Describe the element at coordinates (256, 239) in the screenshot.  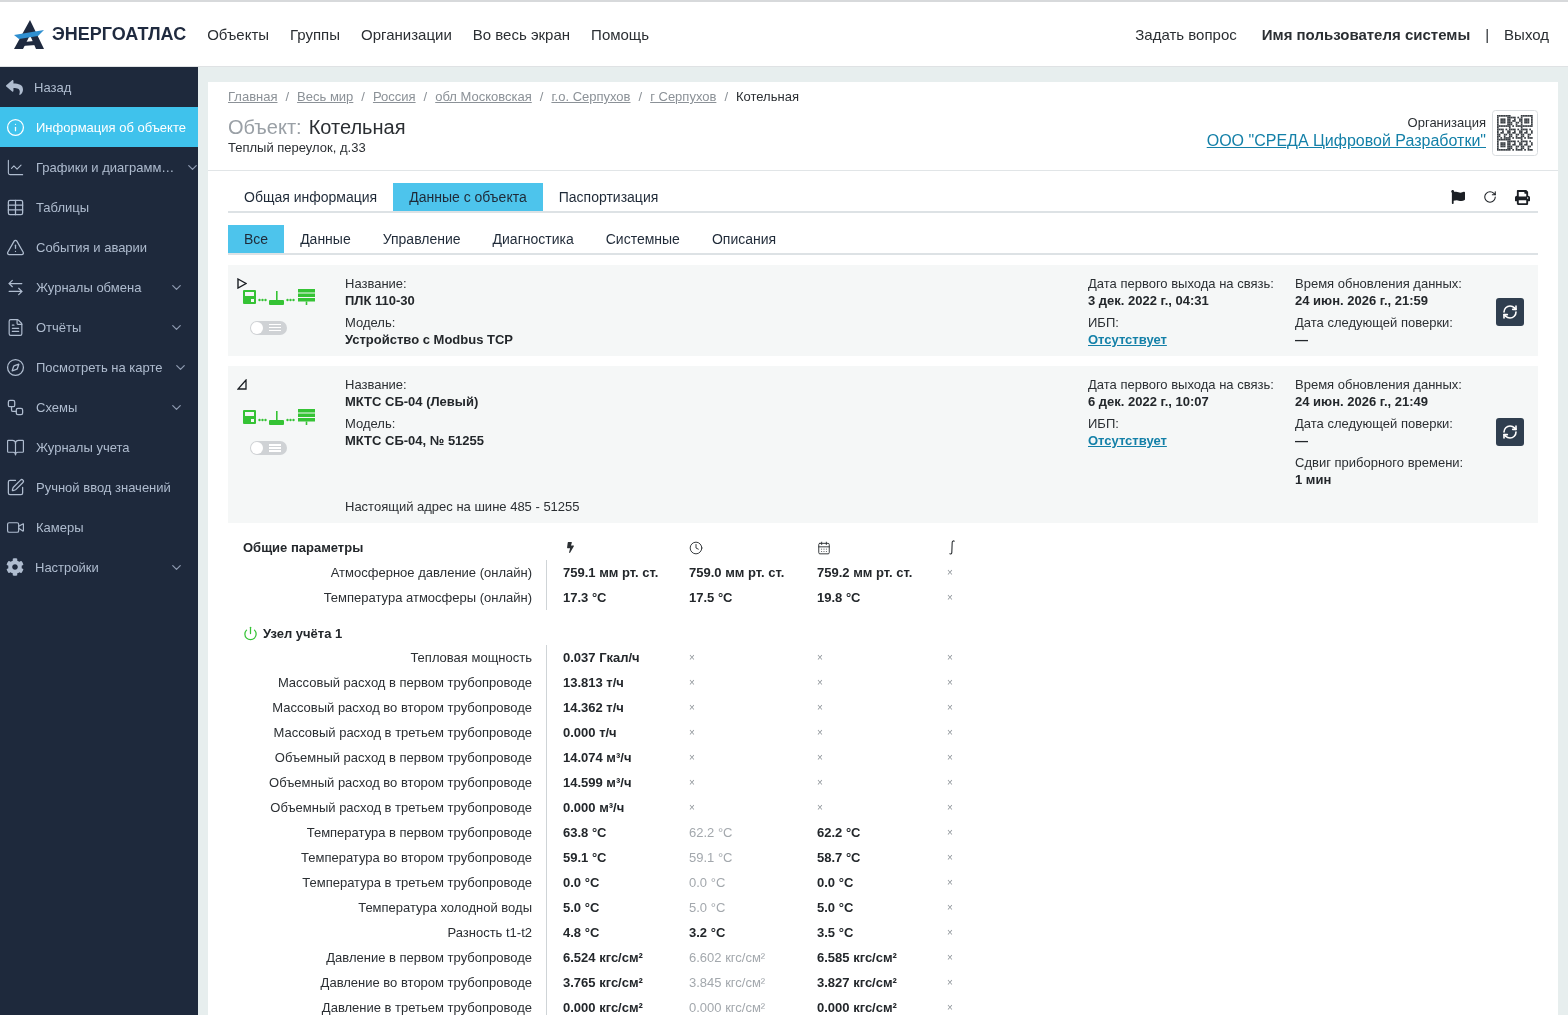
I see `filter-tab: Все` at that location.